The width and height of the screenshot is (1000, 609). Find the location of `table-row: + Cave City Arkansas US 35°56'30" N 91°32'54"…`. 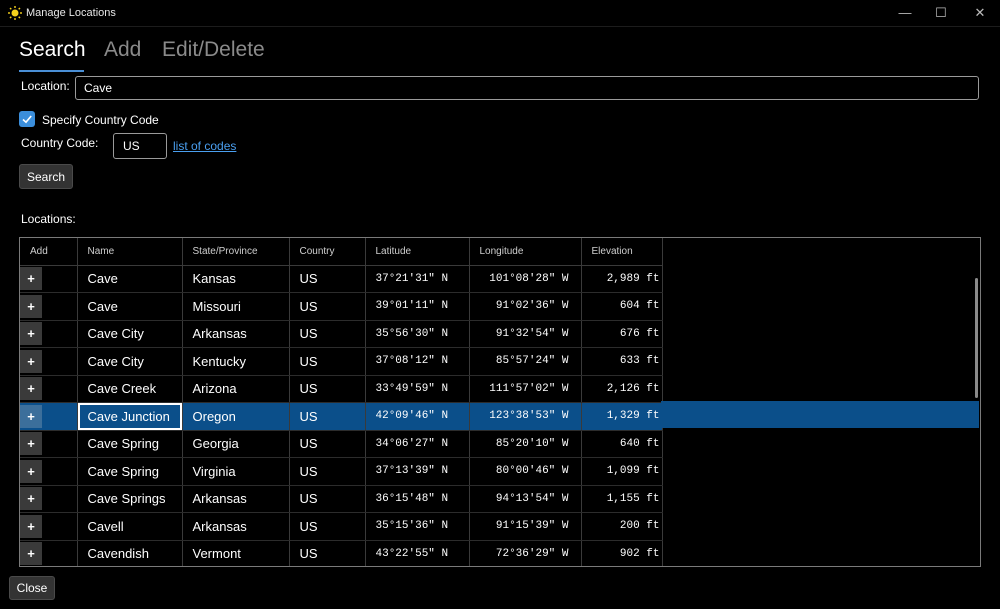

table-row: + Cave City Arkansas US 35°56'30" N 91°32'54"… is located at coordinates (341, 334).